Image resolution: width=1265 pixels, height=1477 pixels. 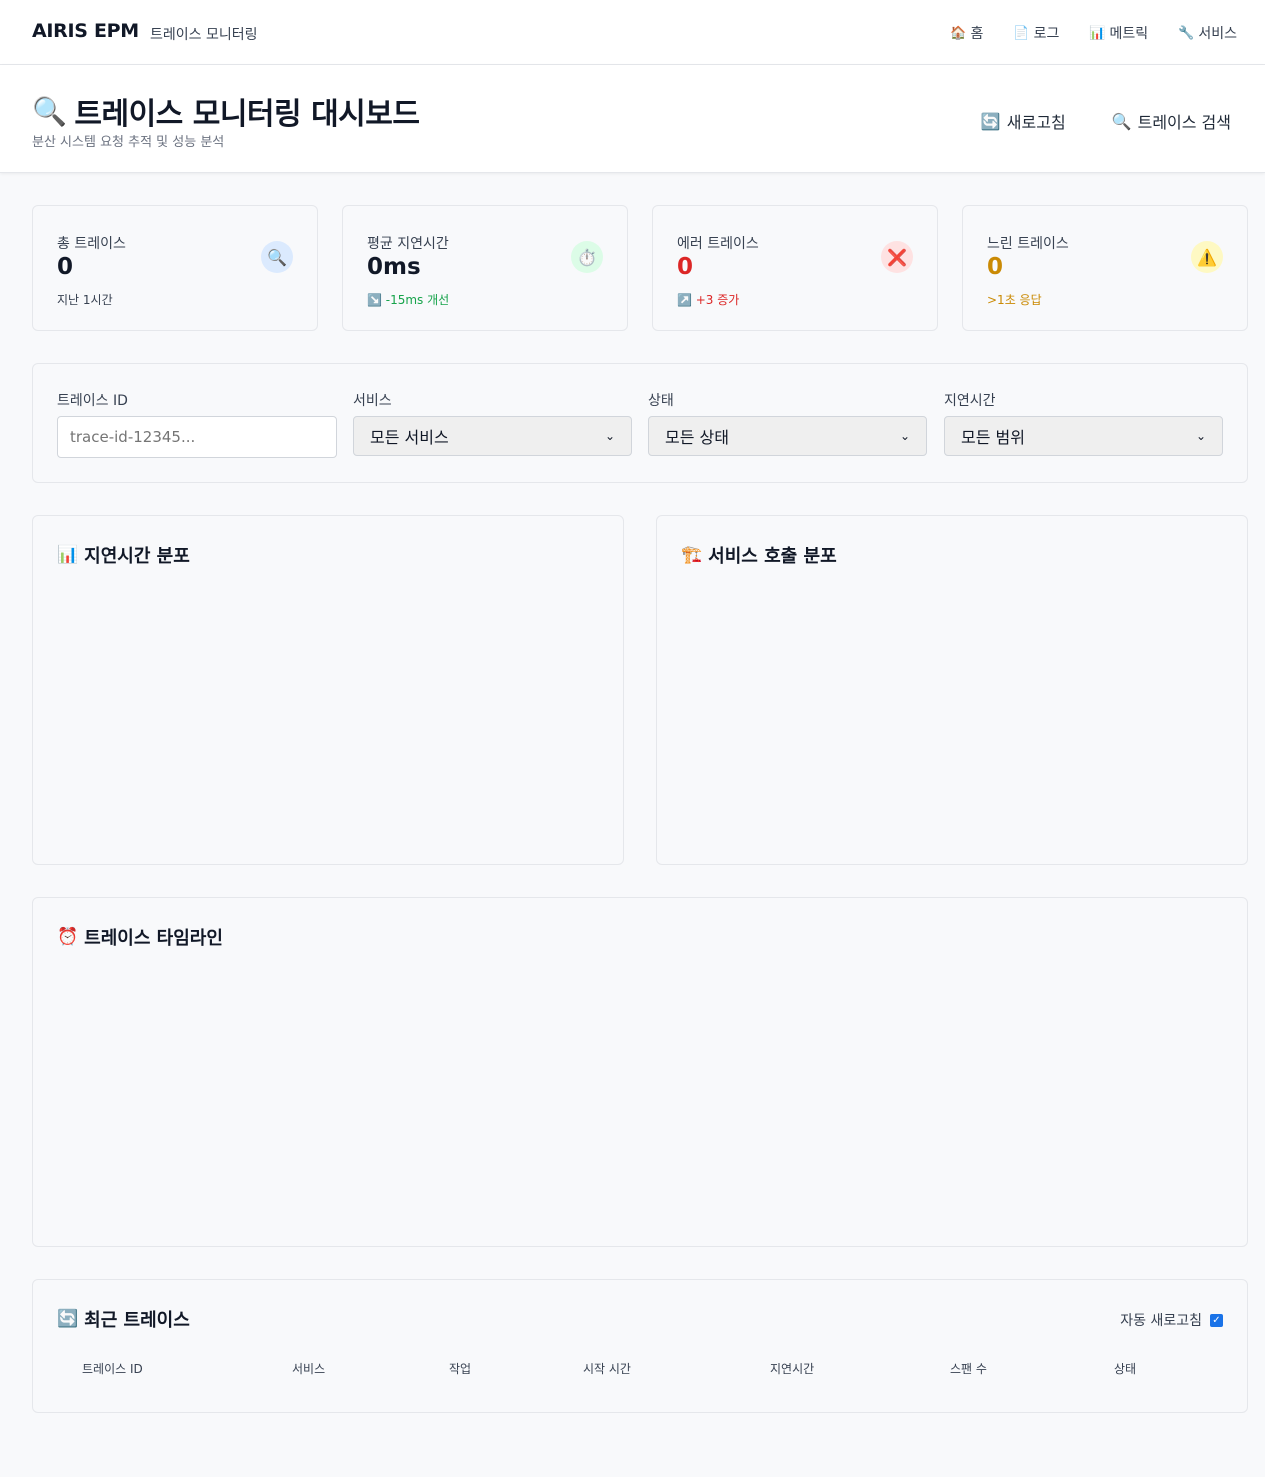 What do you see at coordinates (692, 555) in the screenshot?
I see `construction-icon: 🏗️` at bounding box center [692, 555].